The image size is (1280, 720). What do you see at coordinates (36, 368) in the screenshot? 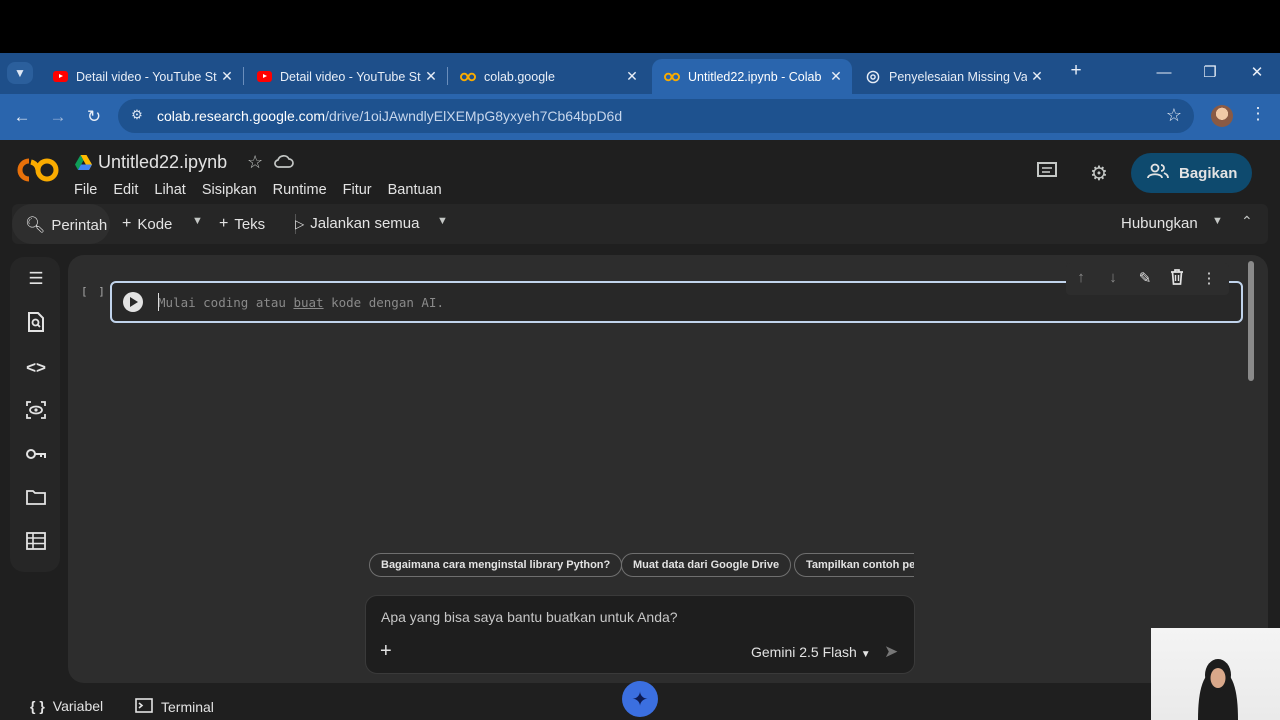
I see `code-snippets-icon: <>` at bounding box center [36, 368].